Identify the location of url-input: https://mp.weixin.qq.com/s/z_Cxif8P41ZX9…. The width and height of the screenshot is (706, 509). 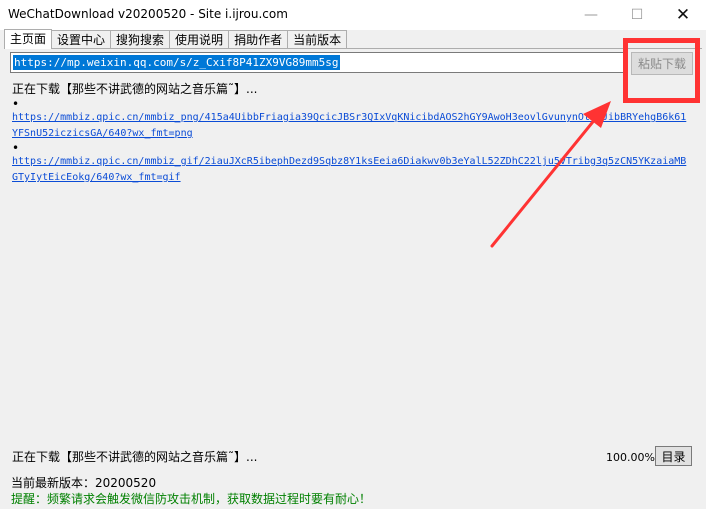
(319, 62).